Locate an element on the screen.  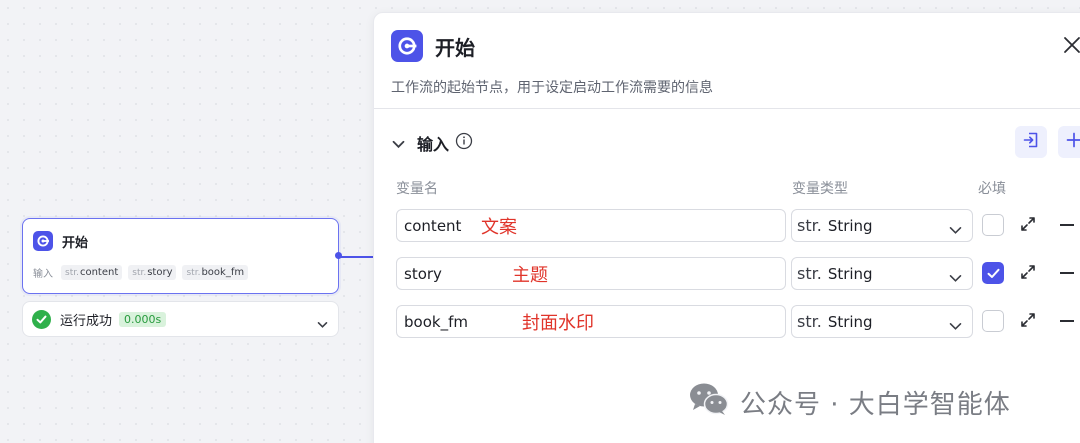
column-header-type: 变量类型 is located at coordinates (820, 189).